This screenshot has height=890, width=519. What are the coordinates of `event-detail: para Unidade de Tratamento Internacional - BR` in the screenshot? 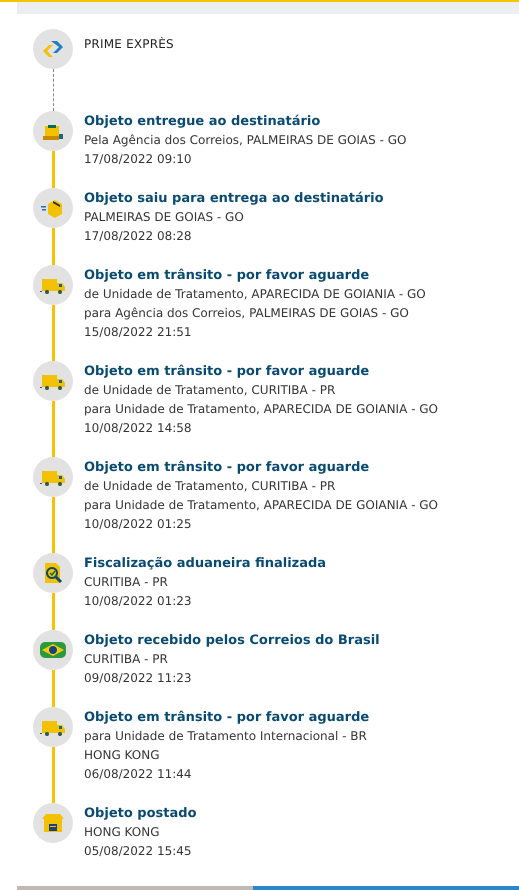 It's located at (226, 736).